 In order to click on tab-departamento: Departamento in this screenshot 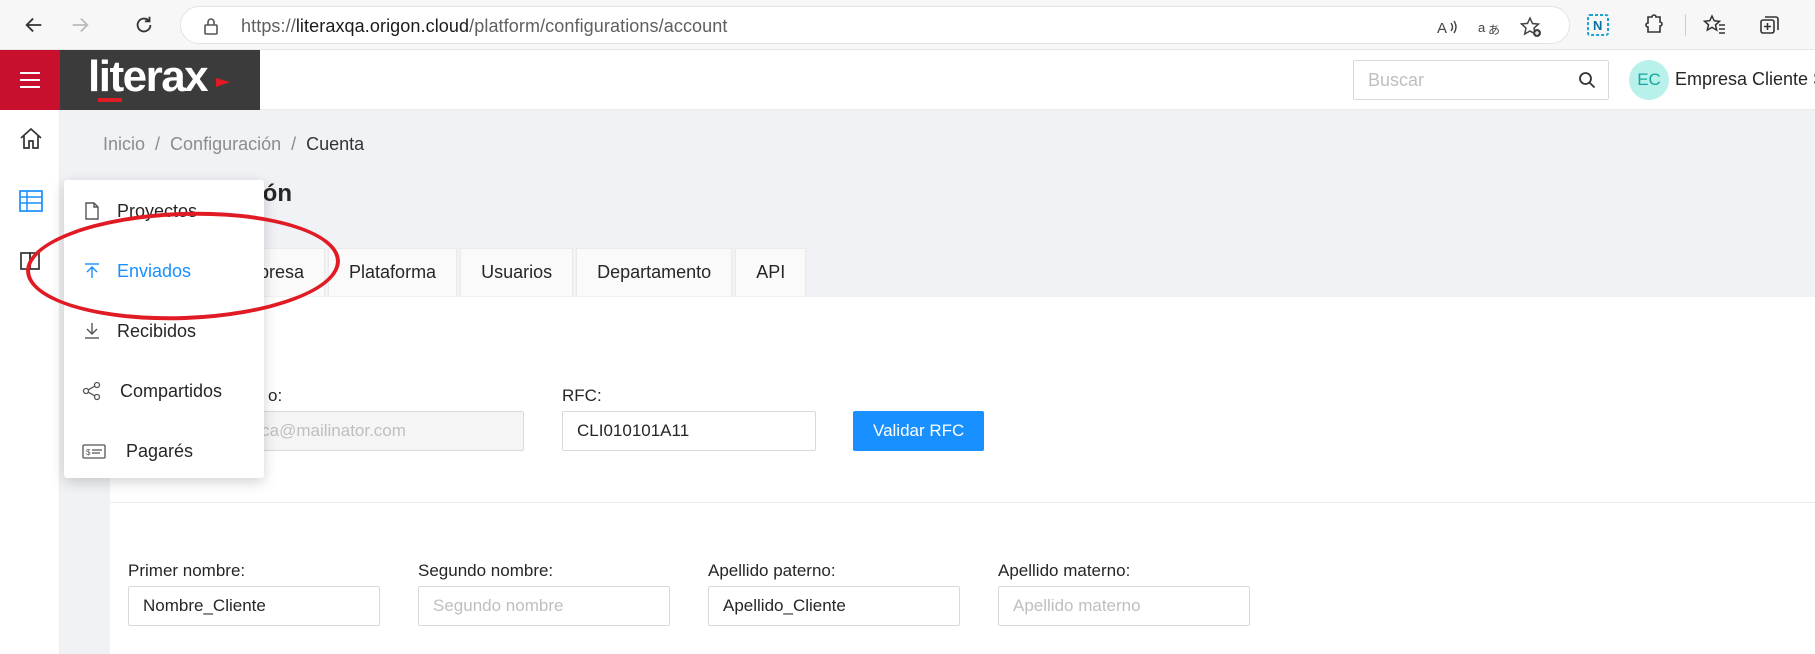, I will do `click(654, 272)`.